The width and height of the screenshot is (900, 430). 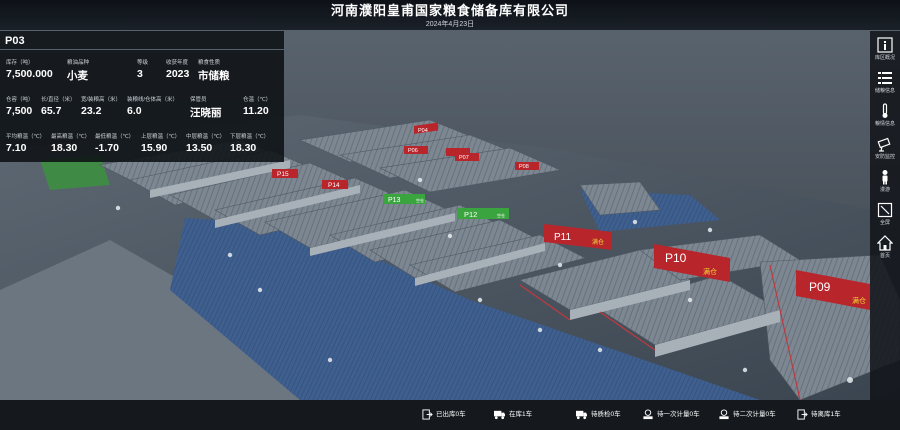 I want to click on toolbar-roam-button: 漫游, so click(x=885, y=183).